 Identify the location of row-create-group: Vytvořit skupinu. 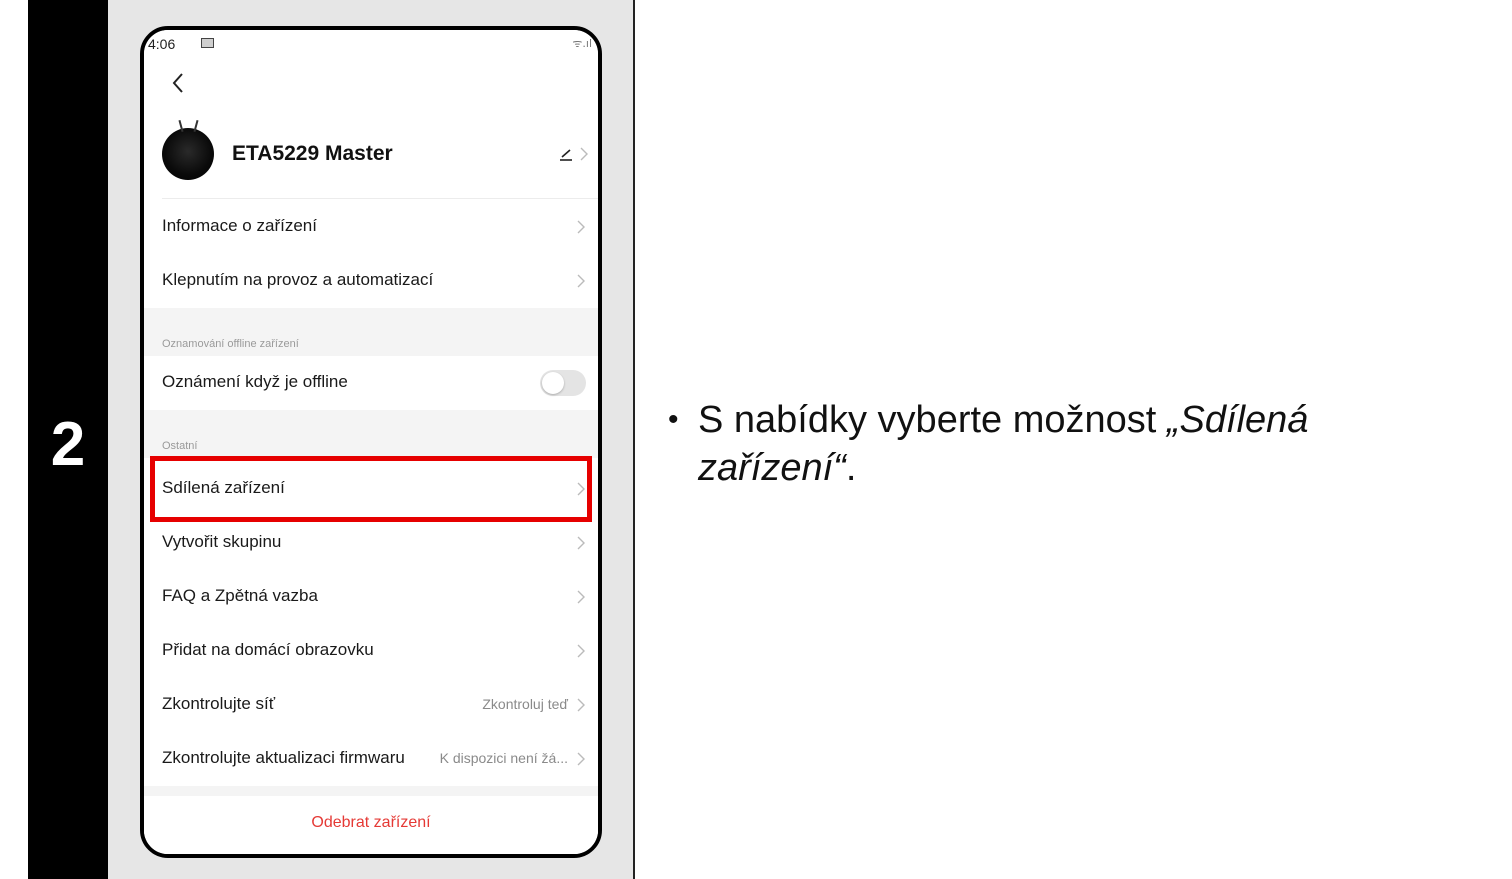
(371, 543).